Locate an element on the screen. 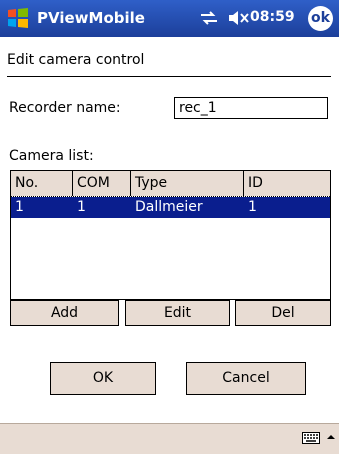  column-header-id: ID is located at coordinates (287, 183).